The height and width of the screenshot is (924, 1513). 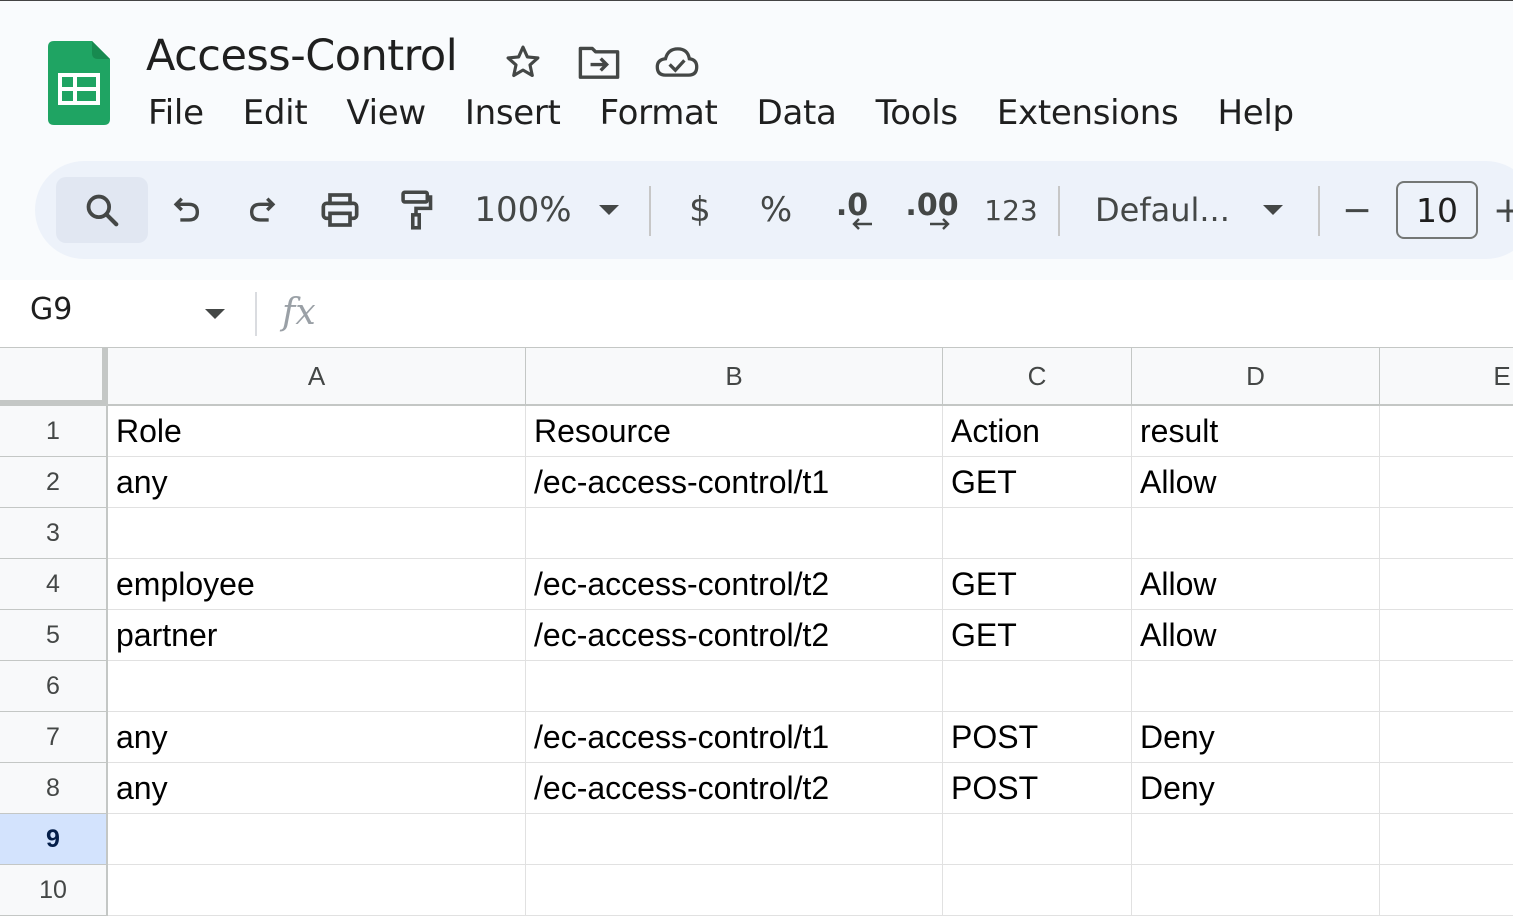 I want to click on menu-extensions: Extensions, so click(x=1088, y=113).